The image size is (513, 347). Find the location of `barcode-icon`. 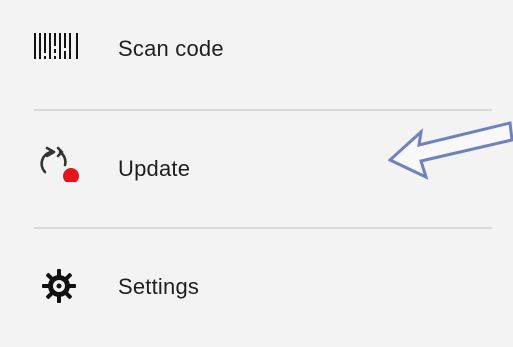

barcode-icon is located at coordinates (56, 46).